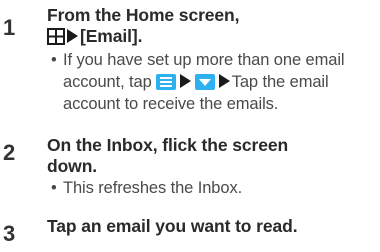 The width and height of the screenshot is (380, 252). What do you see at coordinates (153, 188) in the screenshot?
I see `note-line1: This refreshes the Inbox.` at bounding box center [153, 188].